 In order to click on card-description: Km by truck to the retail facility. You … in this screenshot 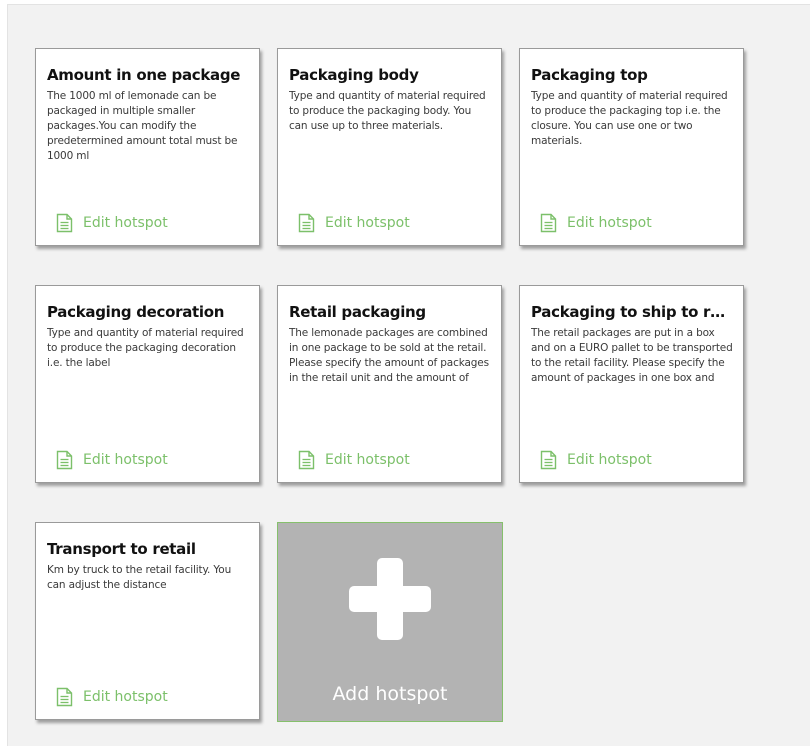, I will do `click(139, 577)`.